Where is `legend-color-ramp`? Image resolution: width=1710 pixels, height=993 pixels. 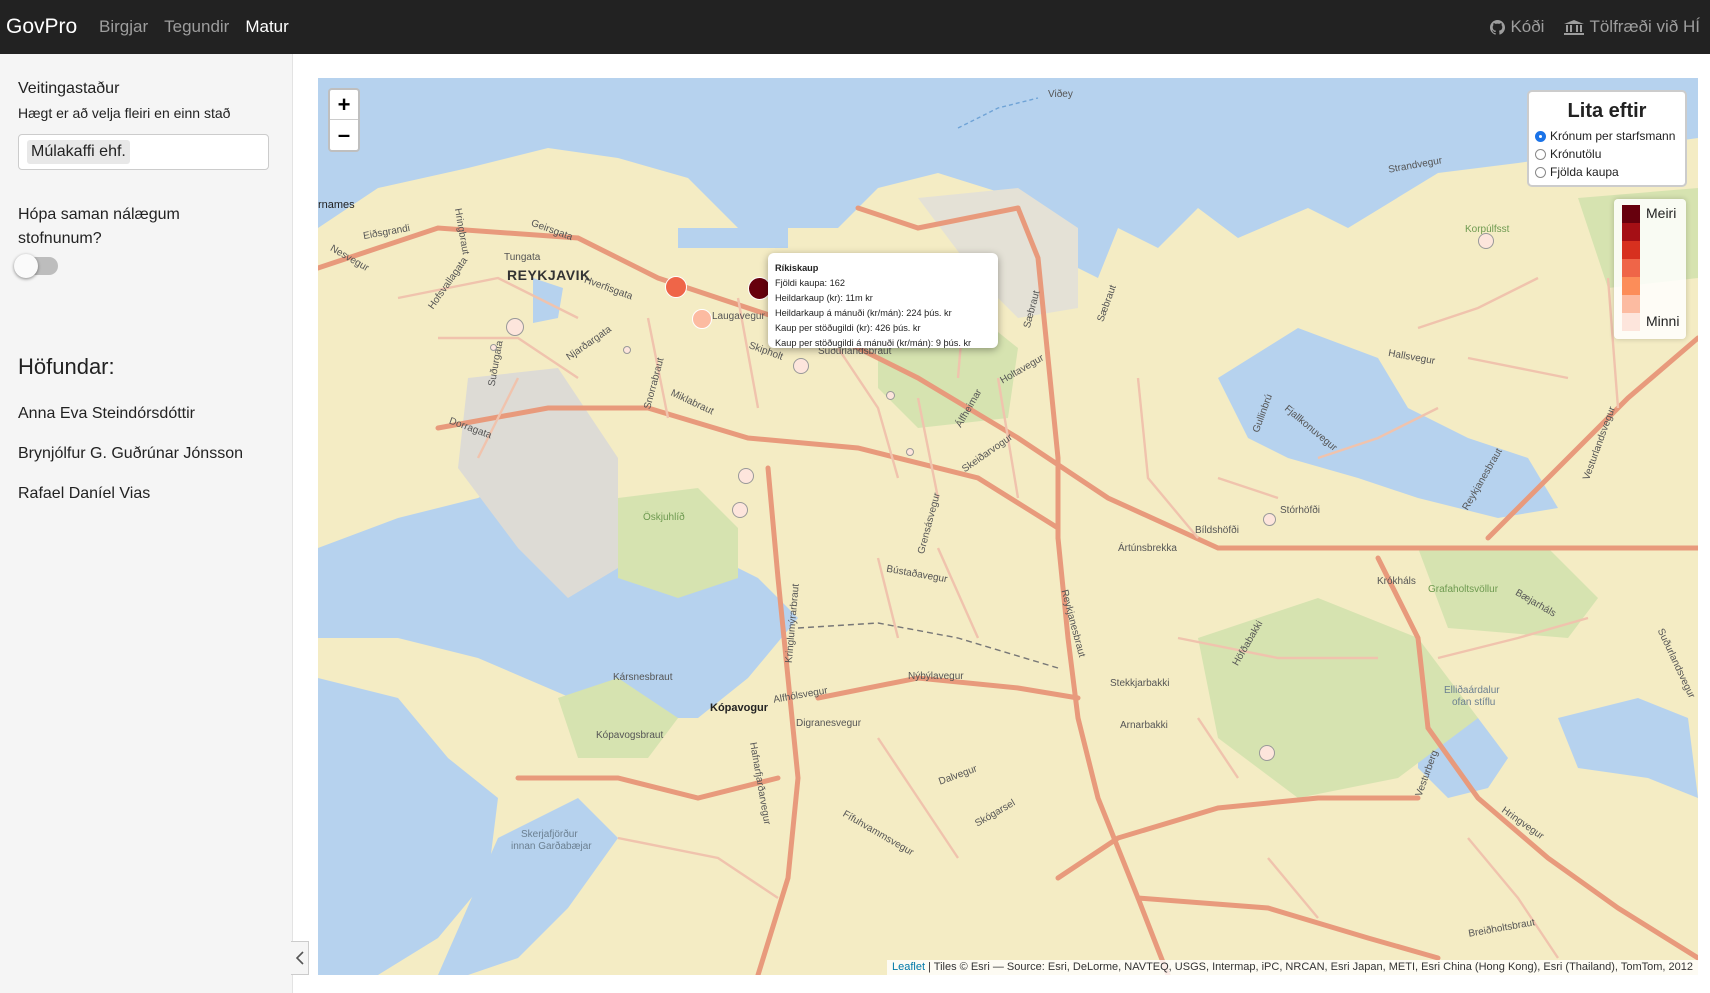 legend-color-ramp is located at coordinates (1631, 268).